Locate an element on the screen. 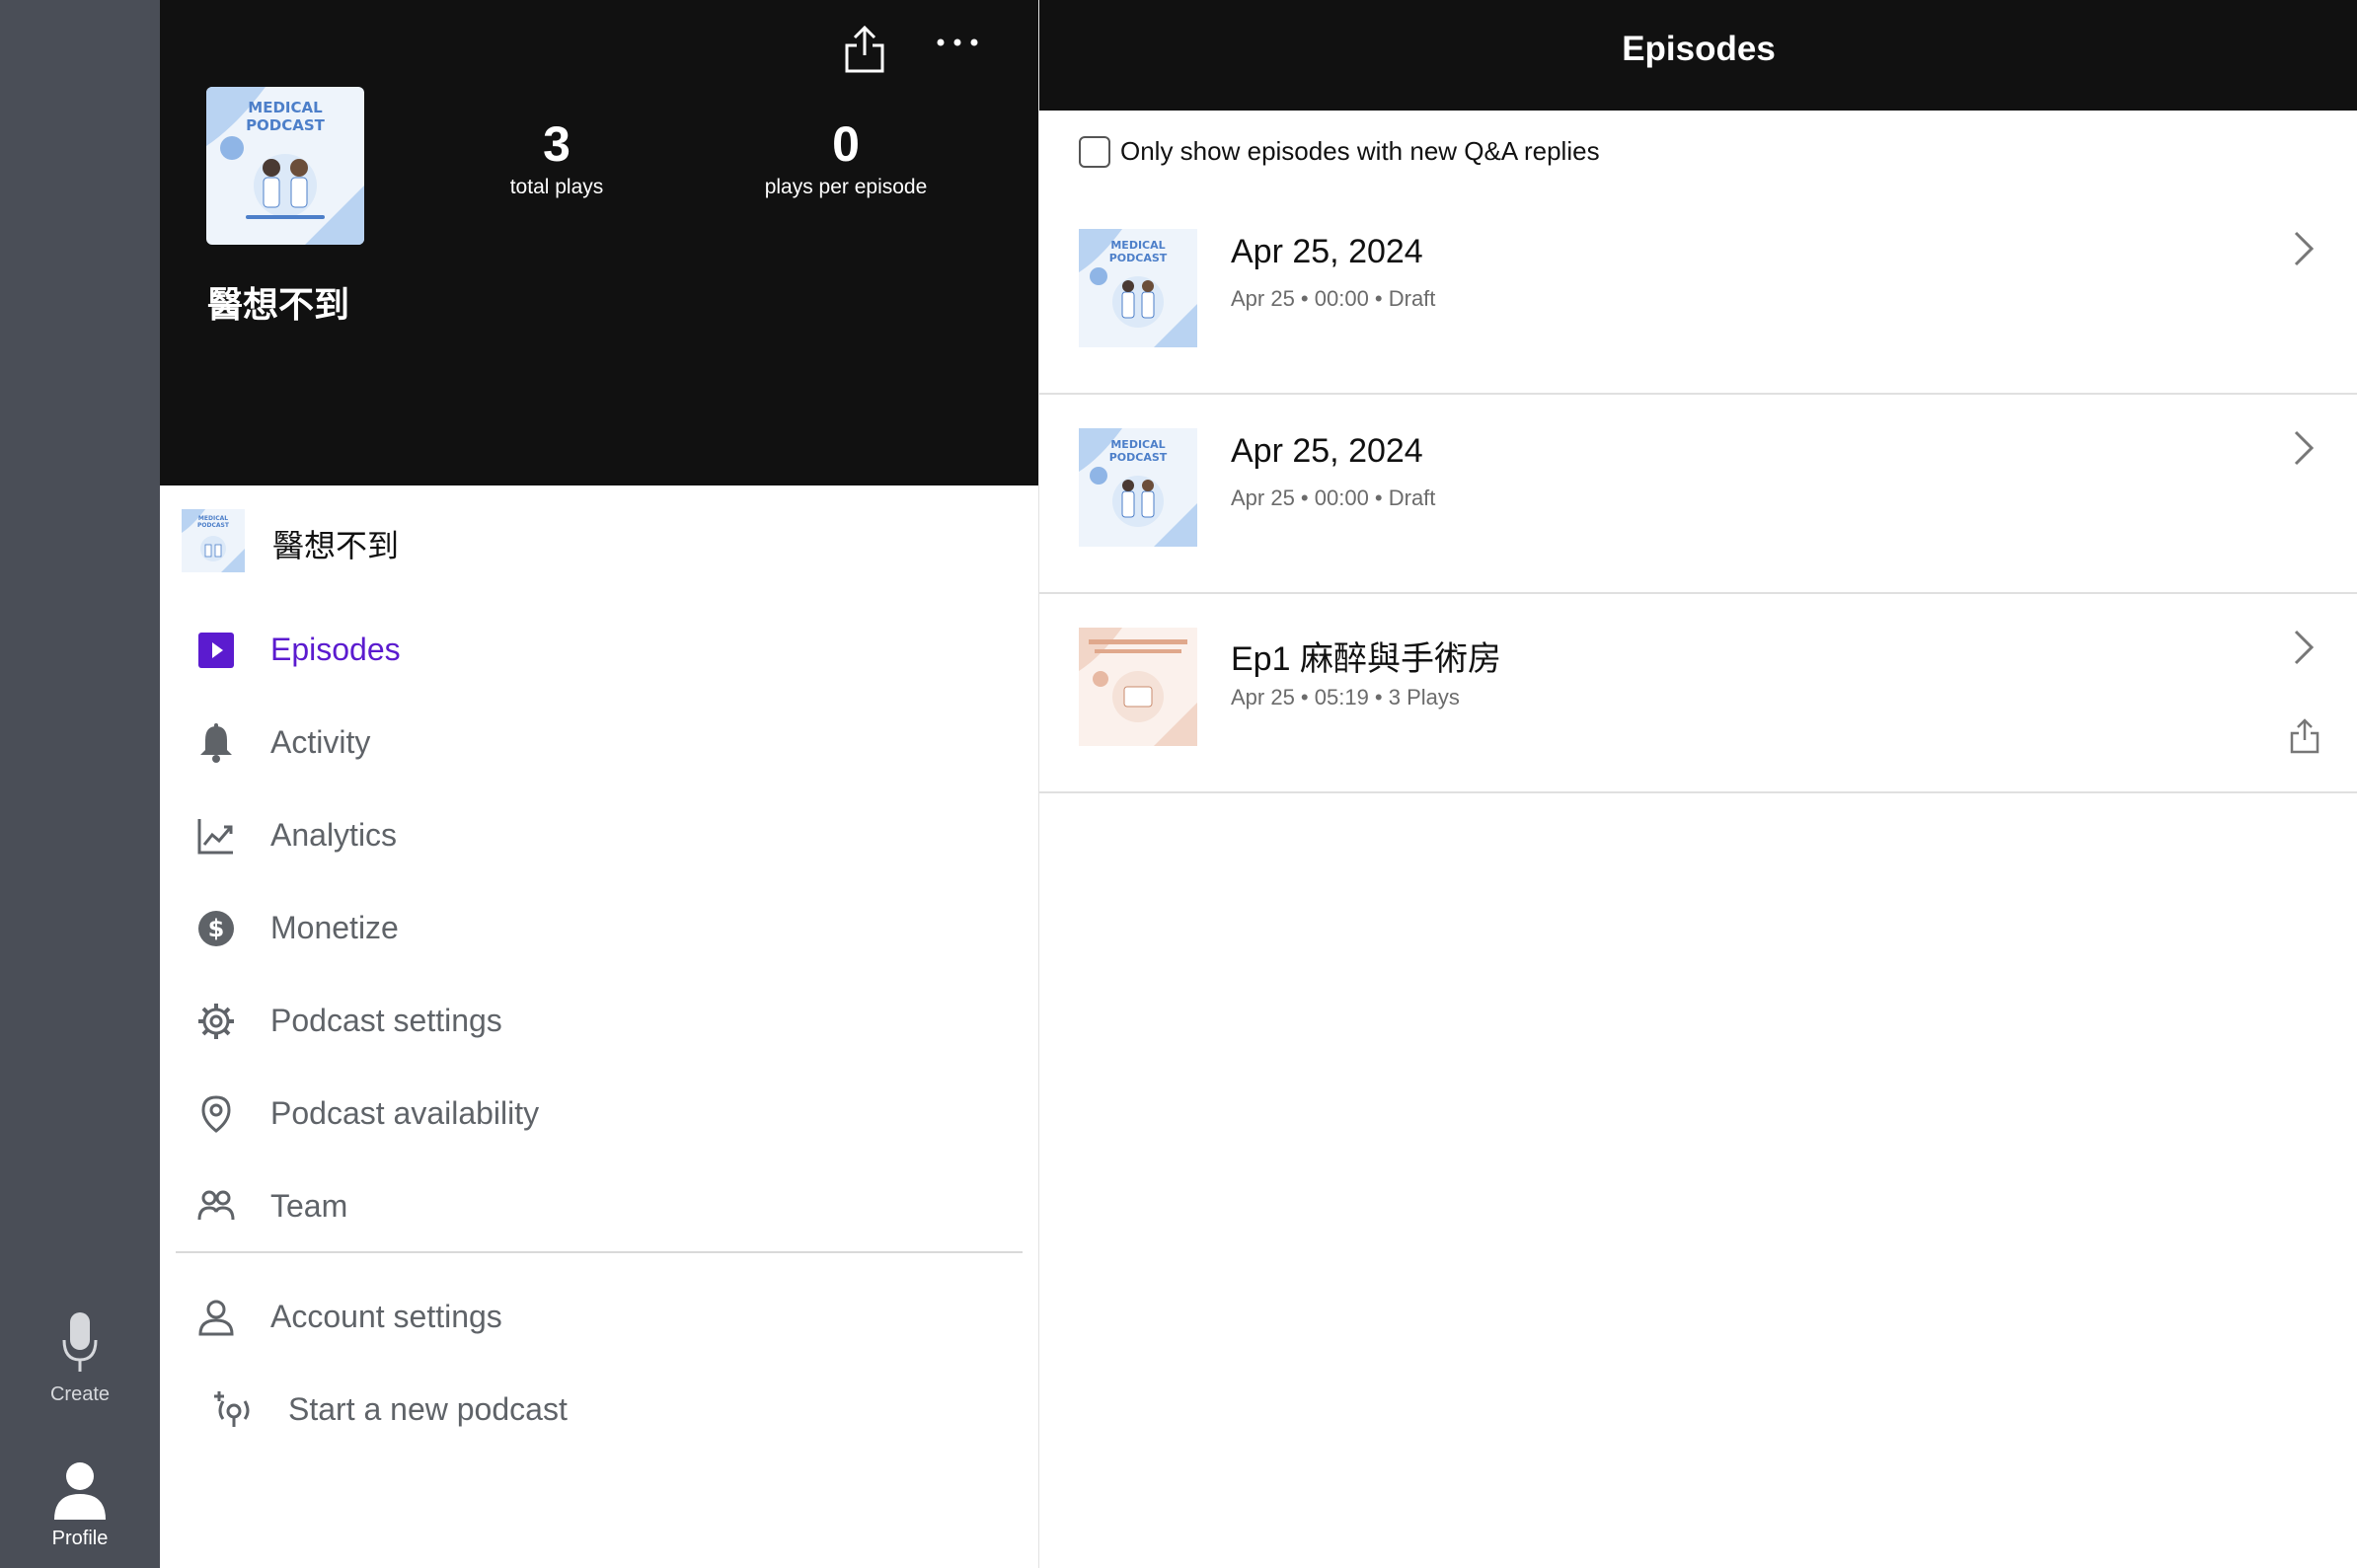  sidebar-item-label: Episodes is located at coordinates (336, 650).